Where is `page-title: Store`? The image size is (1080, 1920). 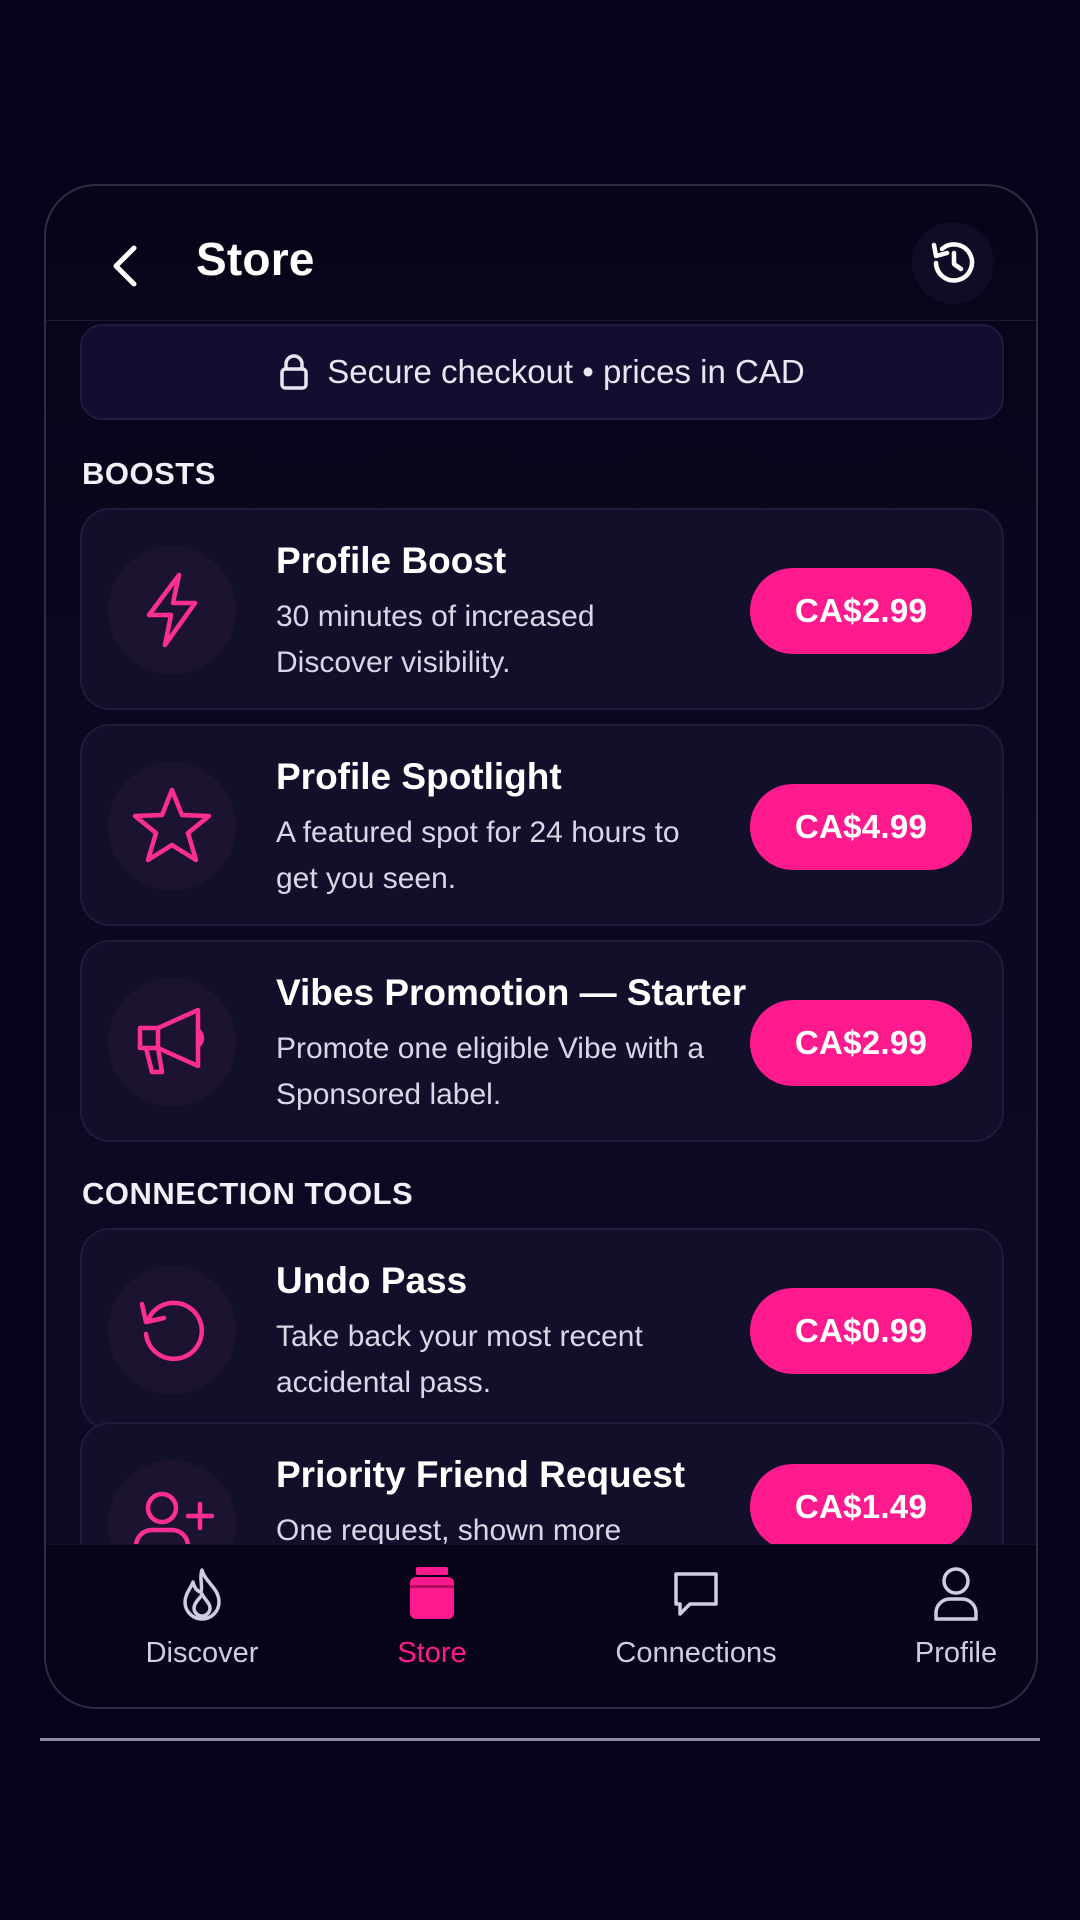
page-title: Store is located at coordinates (255, 259).